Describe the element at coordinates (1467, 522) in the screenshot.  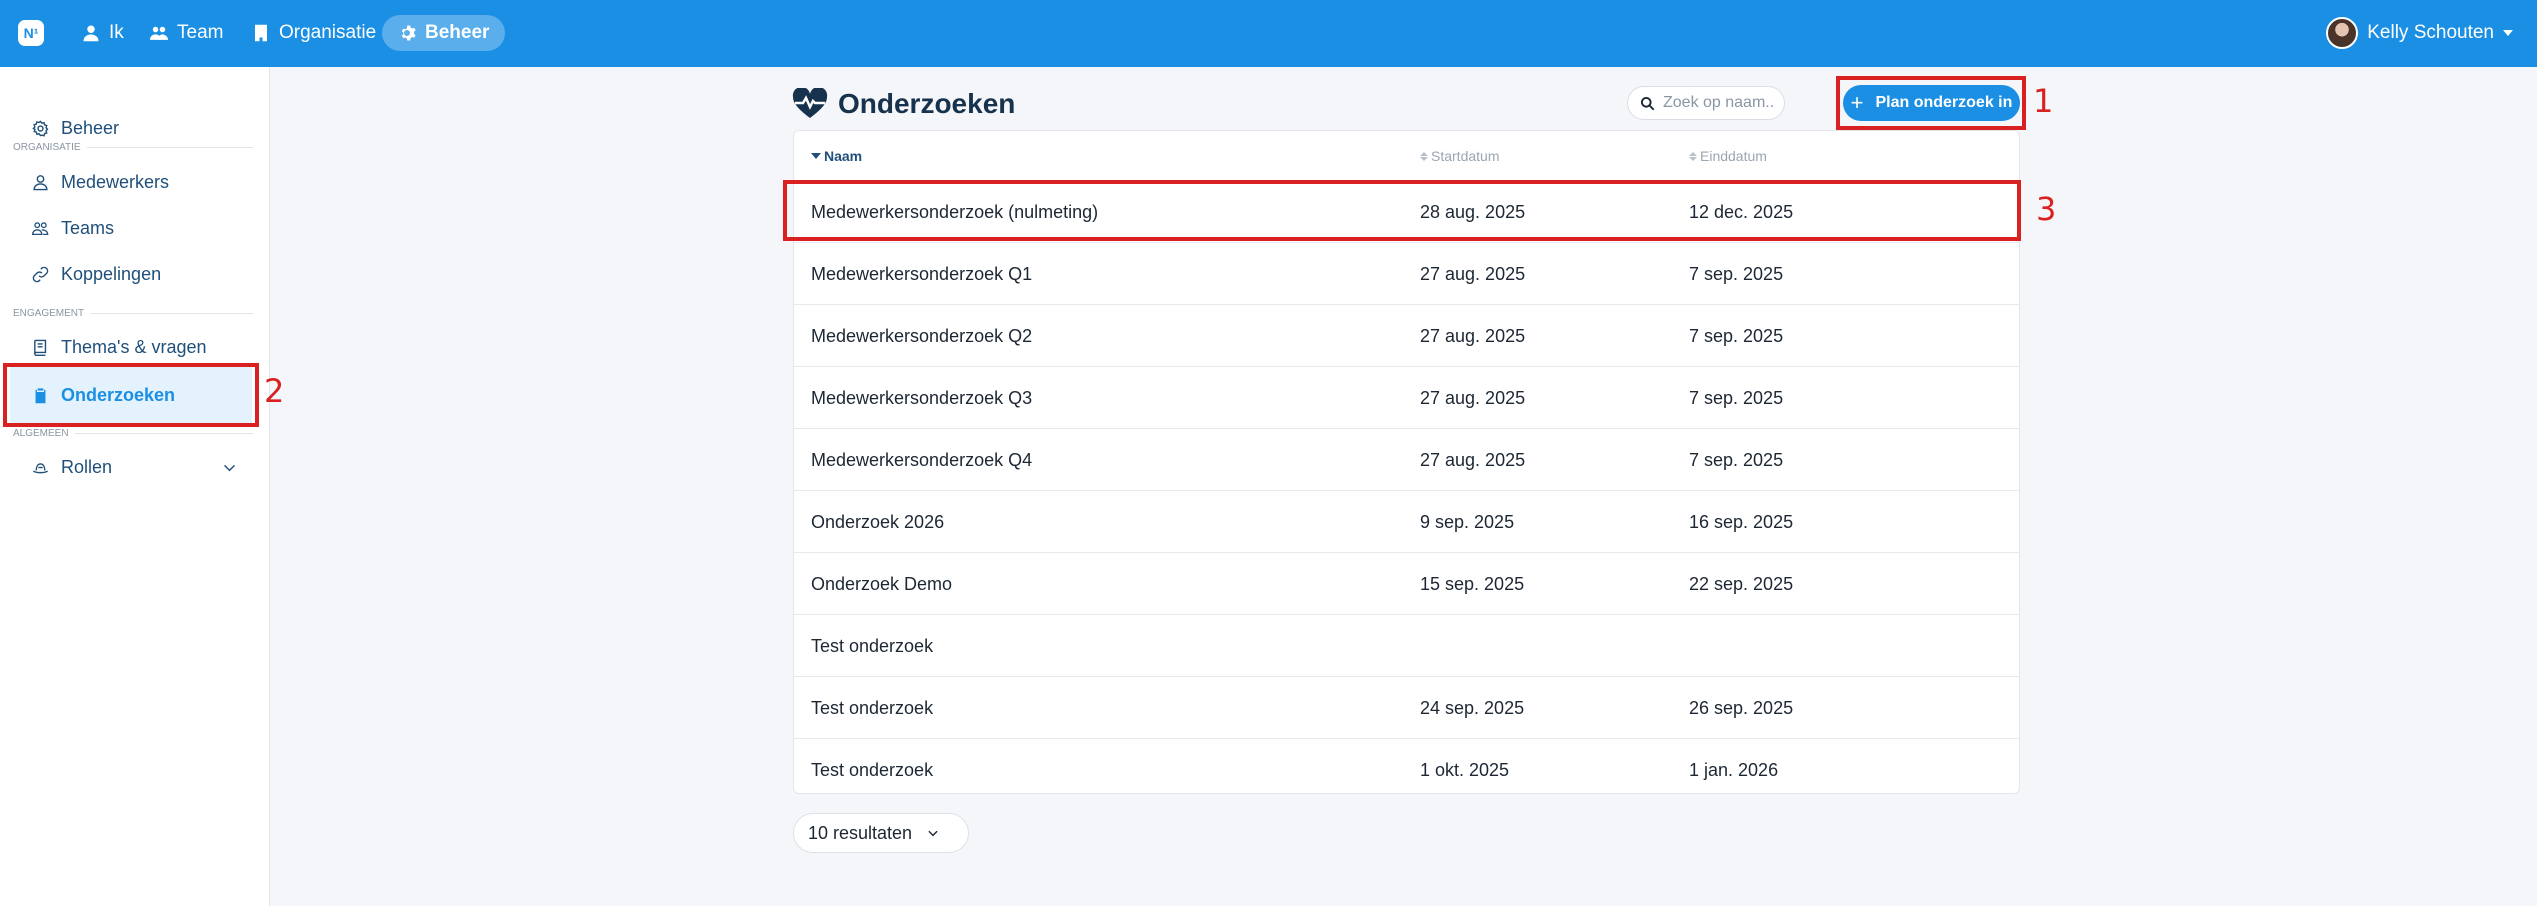
I see `cell-startdatum: 9 sep. 2025` at that location.